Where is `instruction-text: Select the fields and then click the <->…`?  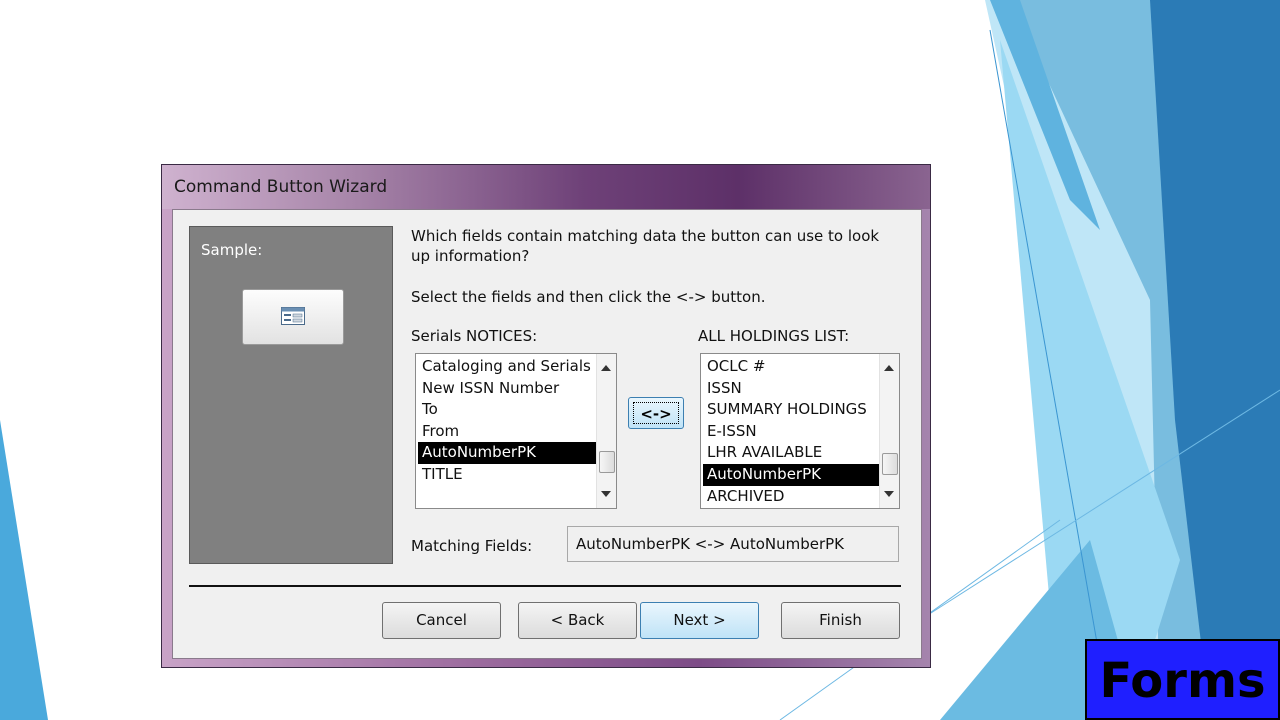
instruction-text: Select the fields and then click the <->… is located at coordinates (588, 297).